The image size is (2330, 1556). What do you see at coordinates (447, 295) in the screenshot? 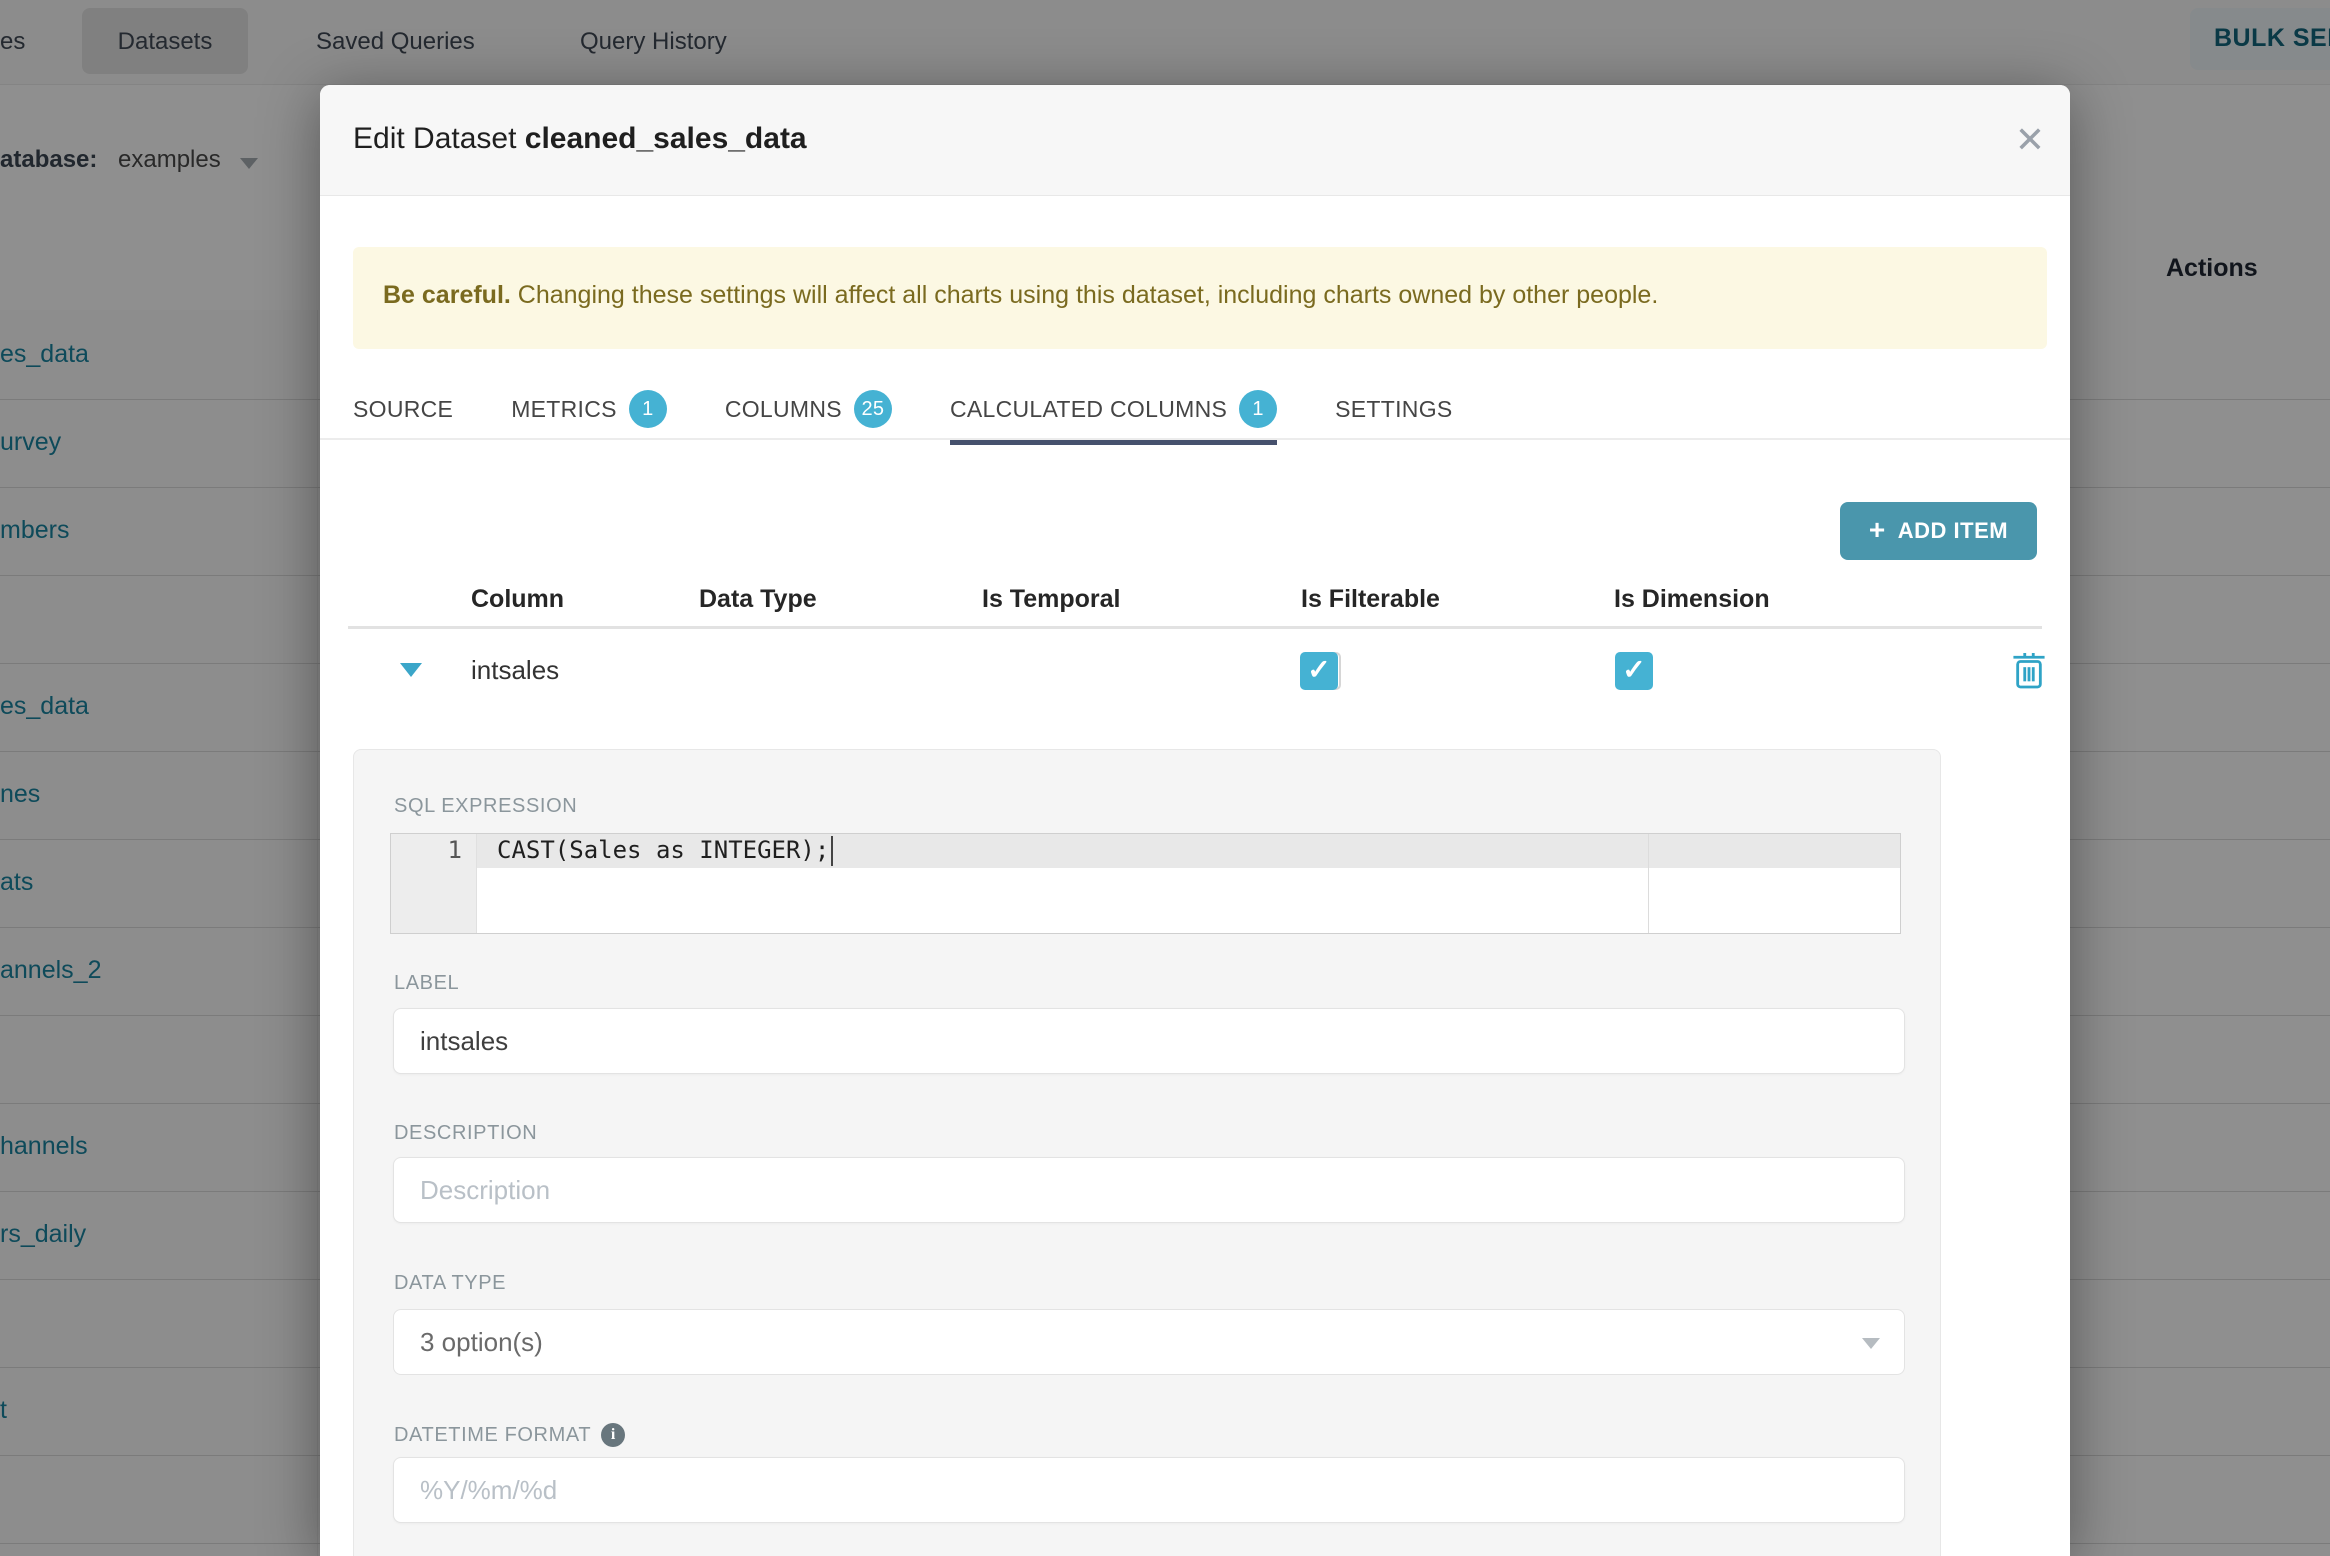
I see `warning-bold: Be careful.` at bounding box center [447, 295].